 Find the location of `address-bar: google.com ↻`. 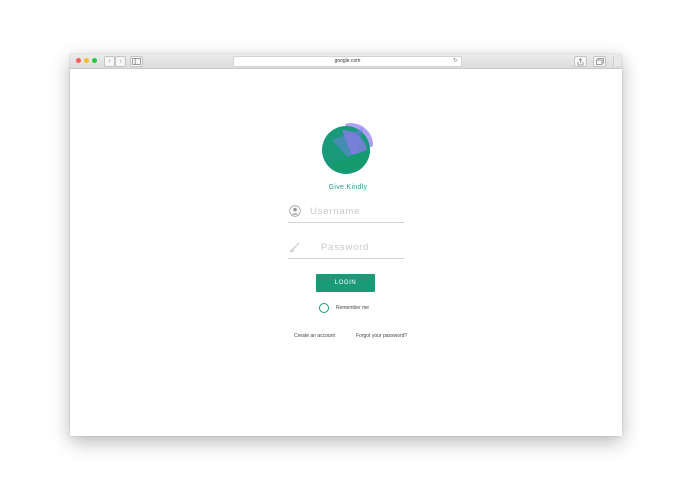

address-bar: google.com ↻ is located at coordinates (347, 61).